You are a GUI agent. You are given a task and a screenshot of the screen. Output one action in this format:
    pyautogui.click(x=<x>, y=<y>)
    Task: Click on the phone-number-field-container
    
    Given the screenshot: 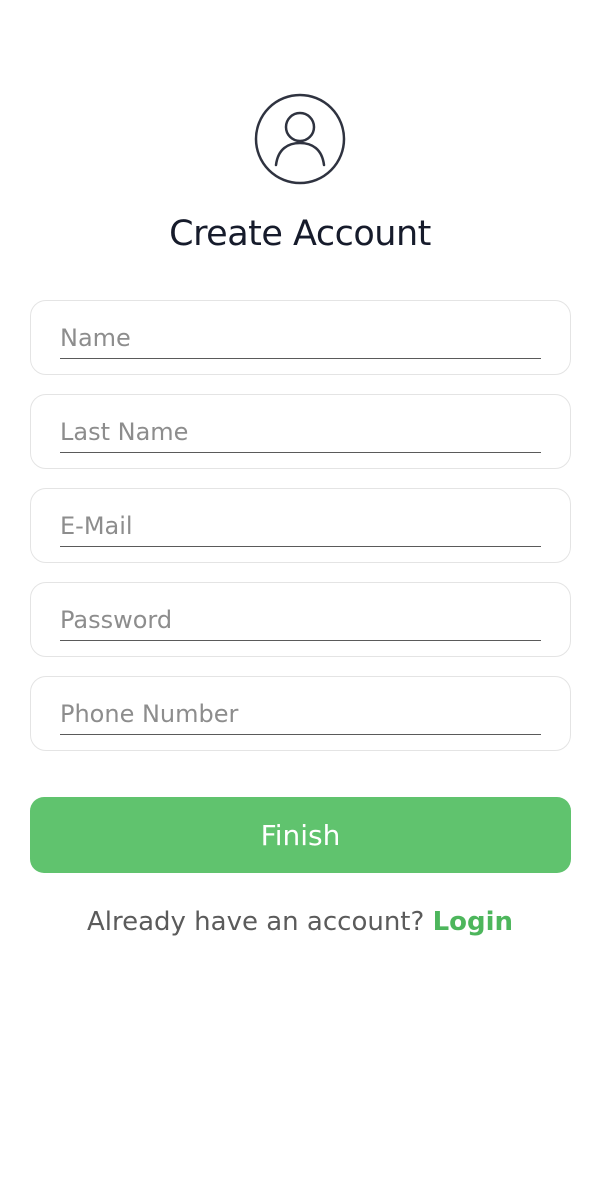 What is the action you would take?
    pyautogui.click(x=300, y=713)
    